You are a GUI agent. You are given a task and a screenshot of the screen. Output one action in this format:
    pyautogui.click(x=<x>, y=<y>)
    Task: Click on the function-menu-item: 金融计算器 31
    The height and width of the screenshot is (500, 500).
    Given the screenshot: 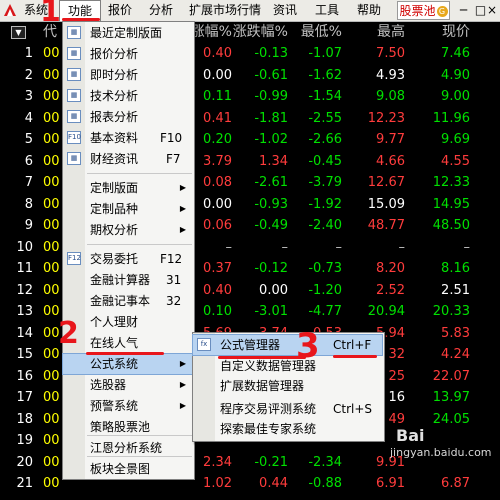 What is the action you would take?
    pyautogui.click(x=127, y=280)
    